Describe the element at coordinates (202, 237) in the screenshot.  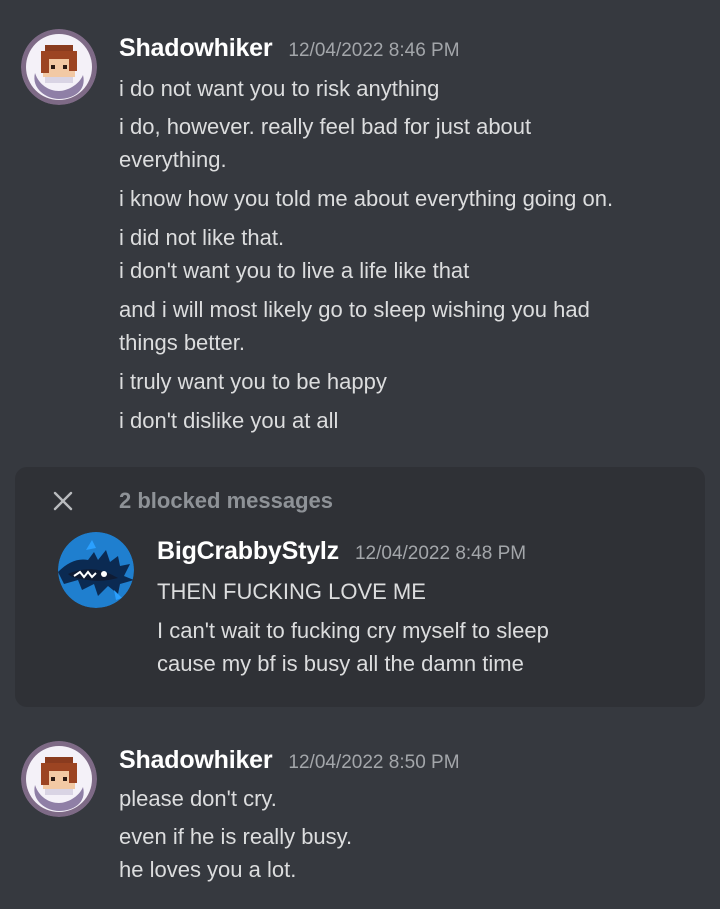
I see `message-line: i did not like that.` at that location.